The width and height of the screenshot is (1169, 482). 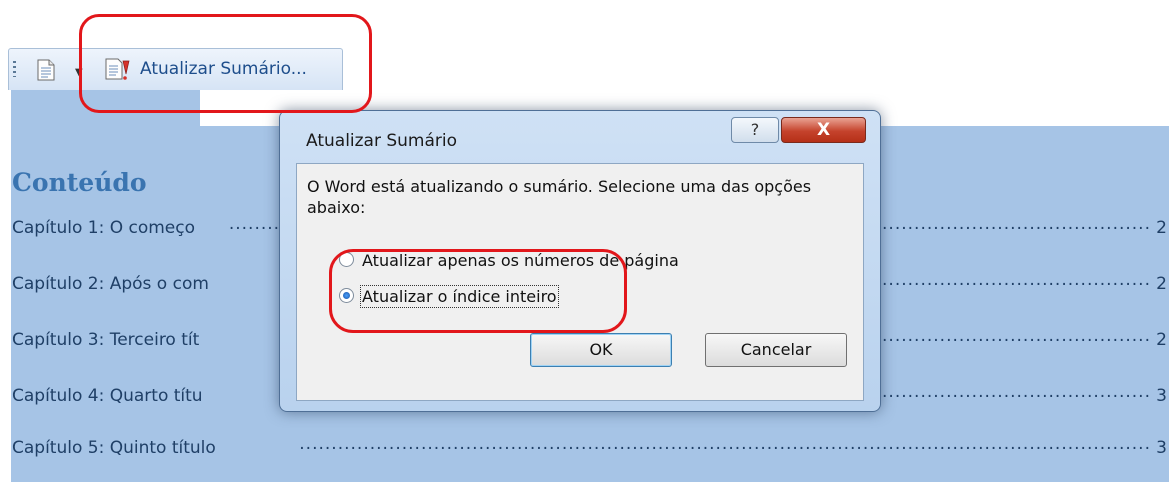 What do you see at coordinates (776, 350) in the screenshot?
I see `cancel-button: Cancelar` at bounding box center [776, 350].